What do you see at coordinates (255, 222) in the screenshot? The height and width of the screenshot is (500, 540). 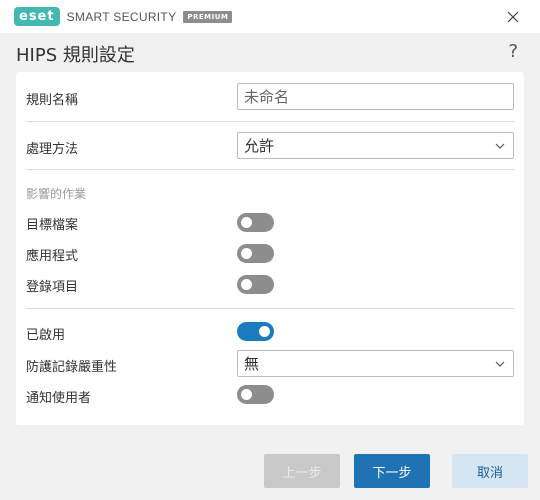 I see `target-files-toggle` at bounding box center [255, 222].